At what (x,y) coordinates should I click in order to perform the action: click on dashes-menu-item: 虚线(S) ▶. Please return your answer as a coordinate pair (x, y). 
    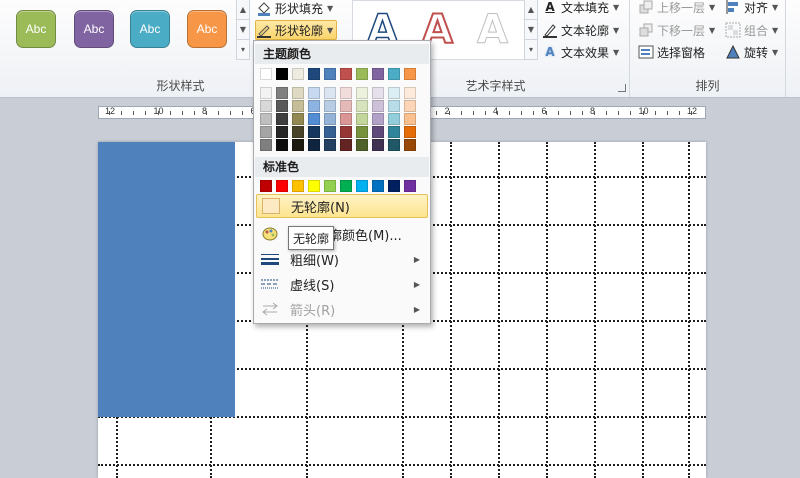
    Looking at the image, I should click on (342, 284).